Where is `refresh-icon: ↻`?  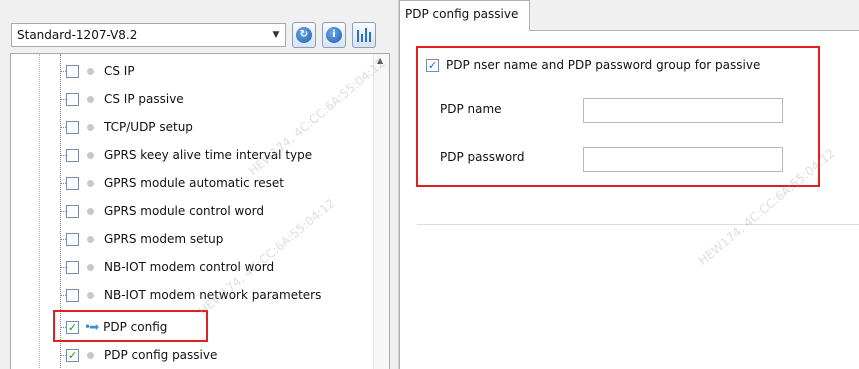 refresh-icon: ↻ is located at coordinates (304, 35).